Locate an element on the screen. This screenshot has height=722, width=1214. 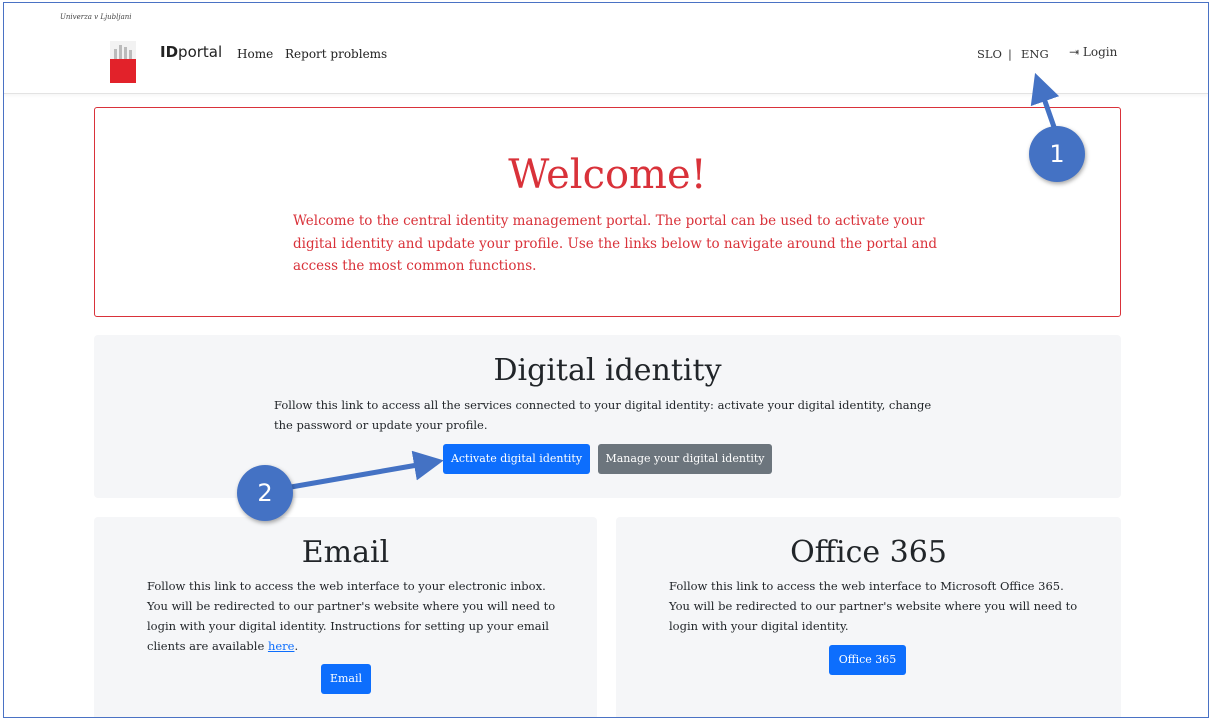
callout-2: 2 is located at coordinates (265, 493).